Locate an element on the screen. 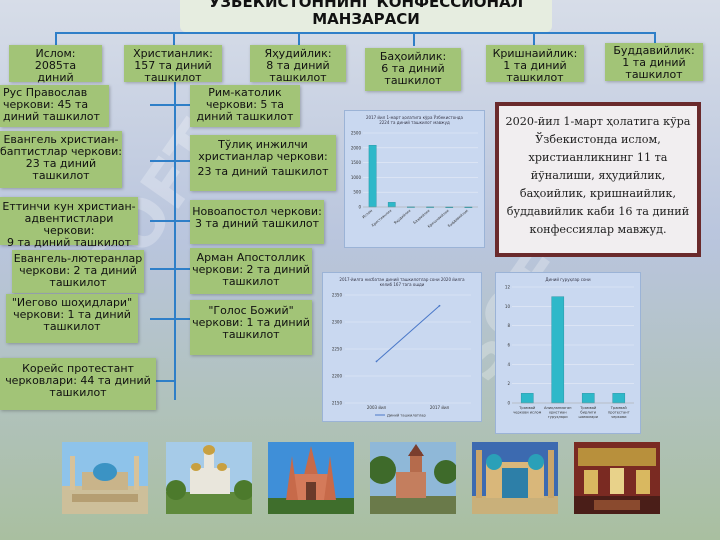  lutheran-church-photo is located at coordinates (413, 478).